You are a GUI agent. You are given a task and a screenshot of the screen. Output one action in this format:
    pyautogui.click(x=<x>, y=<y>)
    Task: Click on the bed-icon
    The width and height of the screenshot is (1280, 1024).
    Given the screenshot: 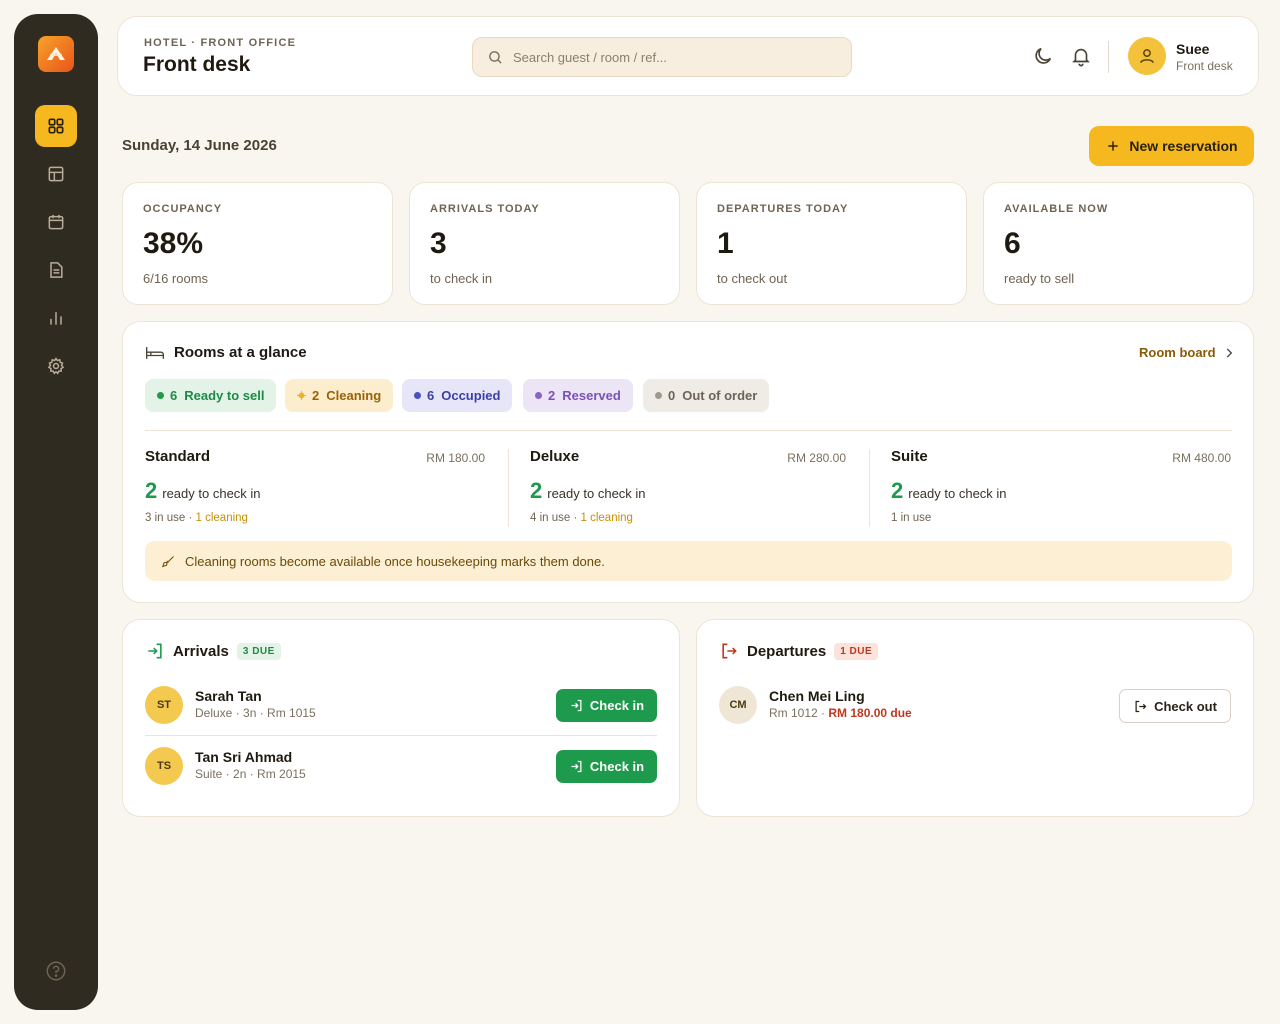 What is the action you would take?
    pyautogui.click(x=155, y=353)
    